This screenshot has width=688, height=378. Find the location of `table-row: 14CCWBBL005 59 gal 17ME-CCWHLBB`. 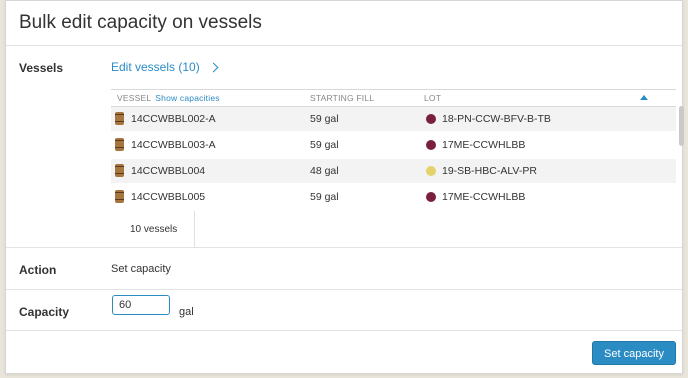

table-row: 14CCWBBL005 59 gal 17ME-CCWHLBB is located at coordinates (393, 197).